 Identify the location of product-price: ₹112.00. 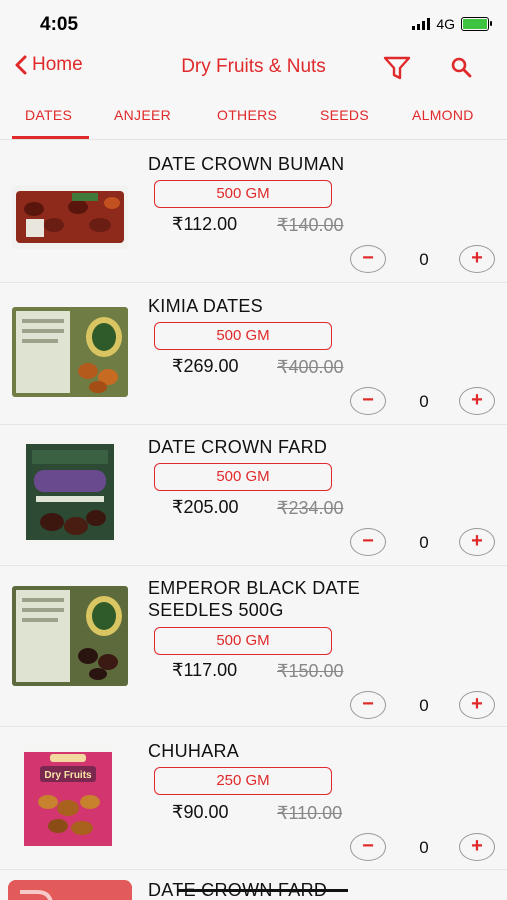
(205, 224).